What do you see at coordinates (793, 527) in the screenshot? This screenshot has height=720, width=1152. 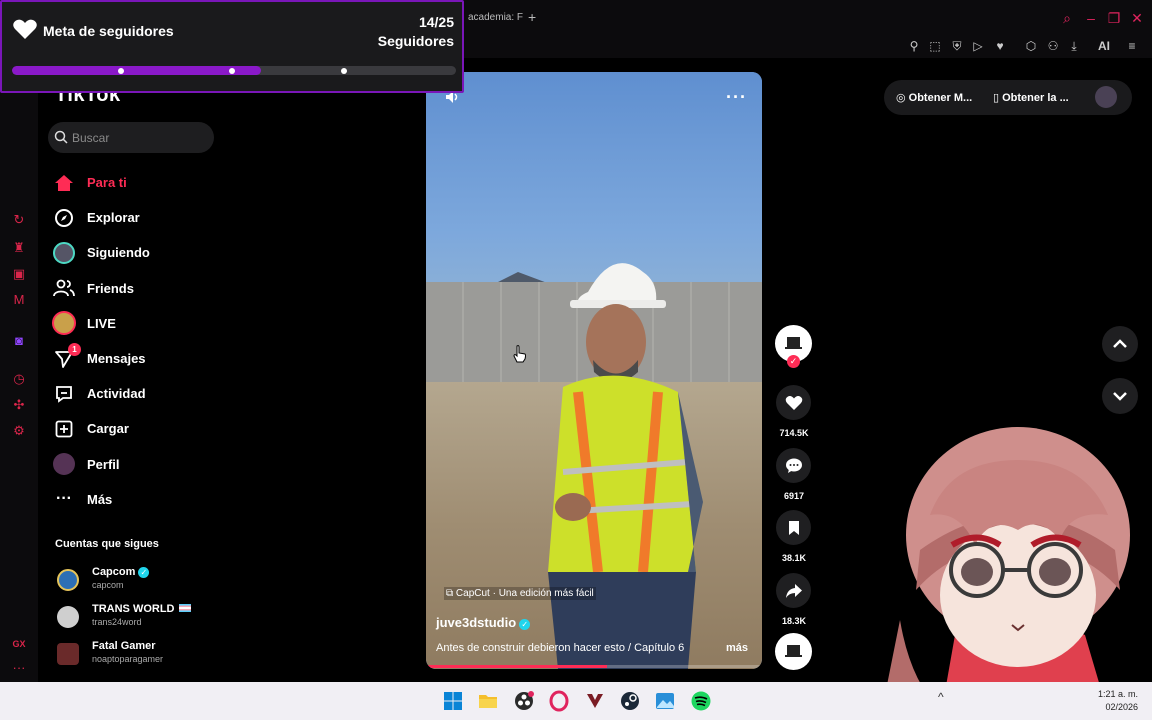 I see `save-button` at bounding box center [793, 527].